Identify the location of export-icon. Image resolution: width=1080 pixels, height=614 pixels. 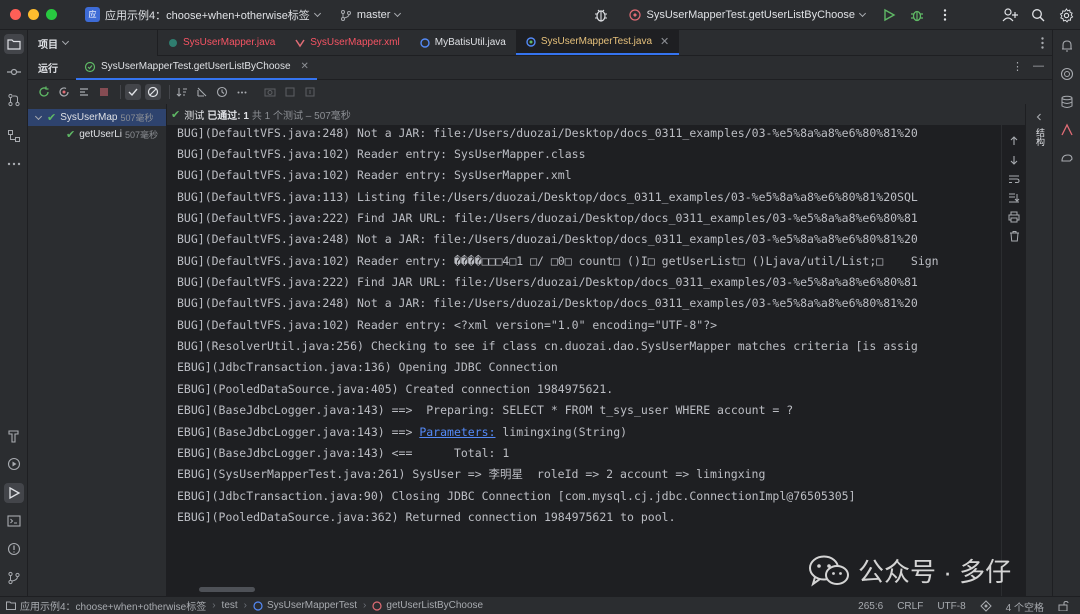
(290, 92).